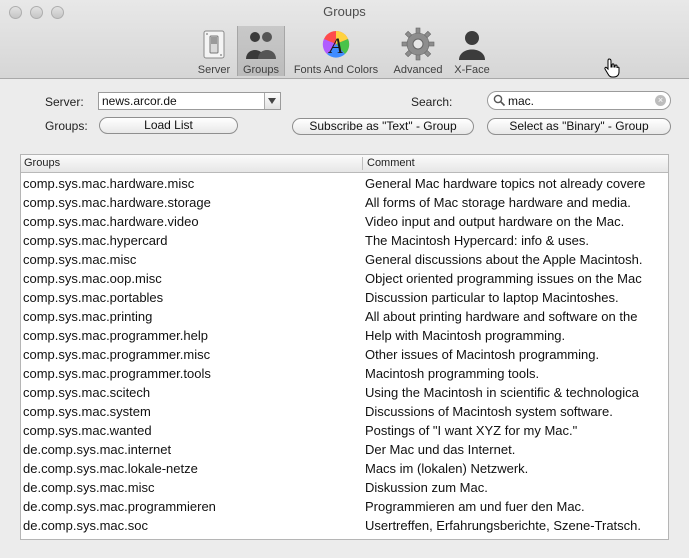 The image size is (689, 558). I want to click on people-icon, so click(261, 45).